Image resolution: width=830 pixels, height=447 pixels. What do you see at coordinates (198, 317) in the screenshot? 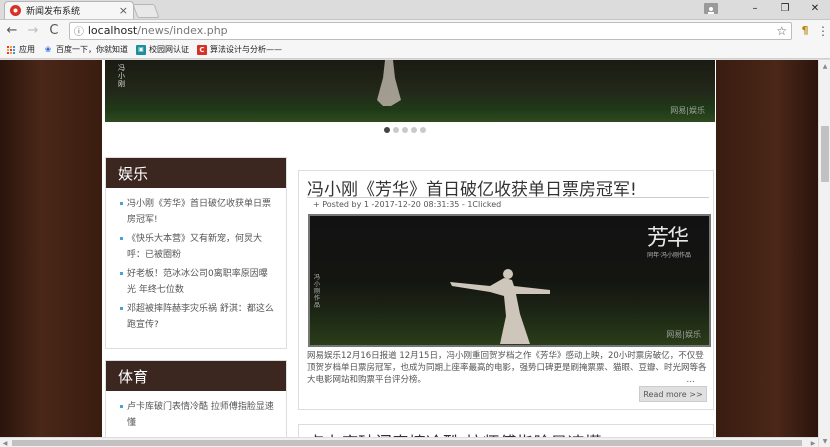
I see `news-link: 邓超被摔阵赫李灾乐祸 舒淇：都这么跑宣传?` at bounding box center [198, 317].